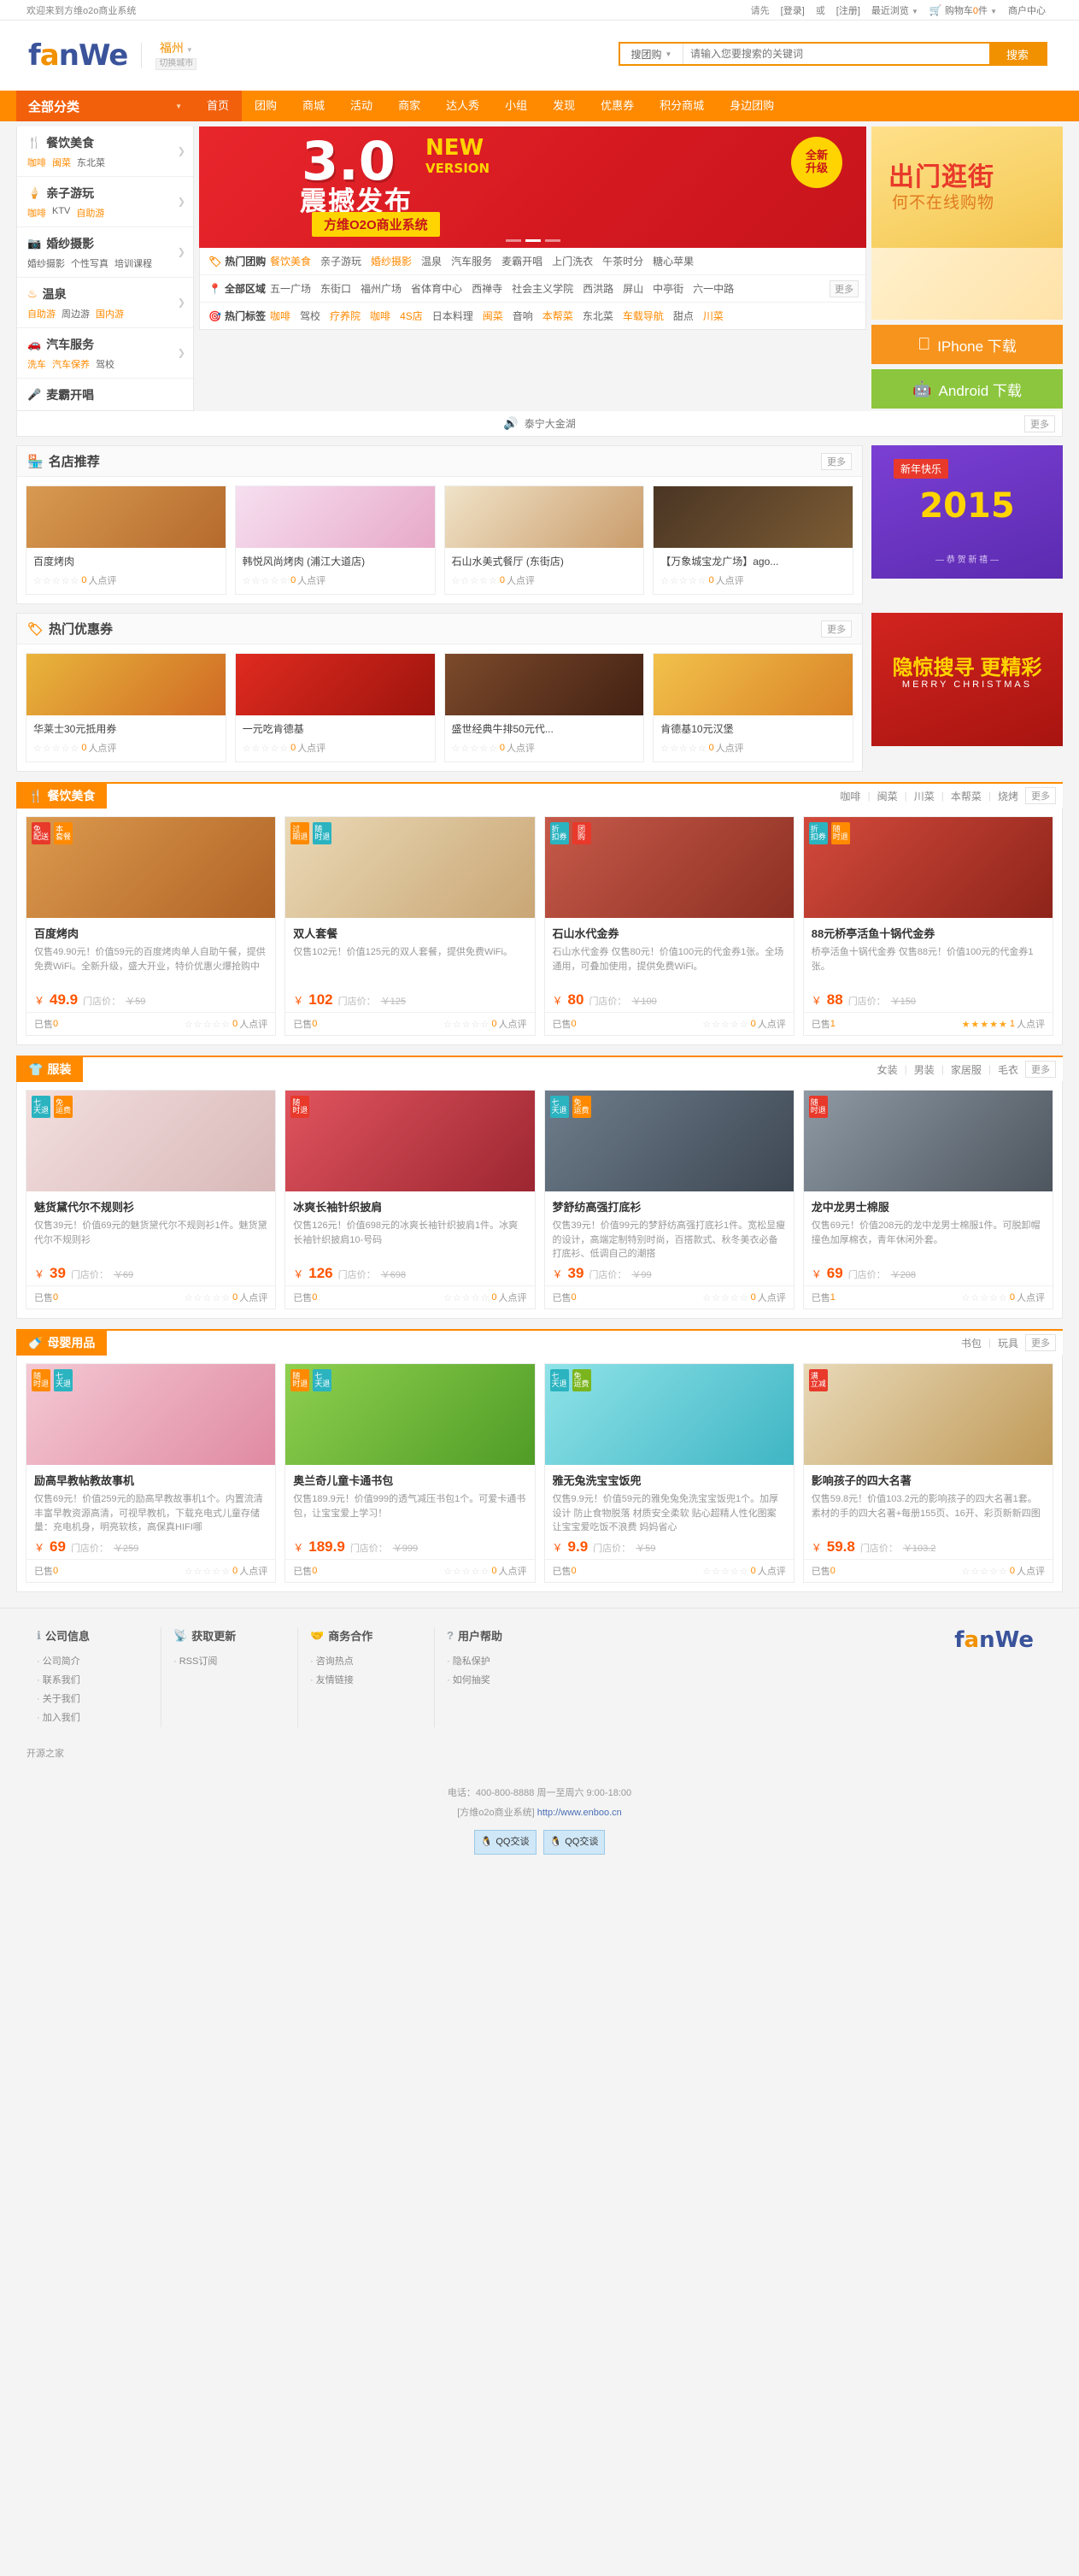 The width and height of the screenshot is (1079, 2576). Describe the element at coordinates (967, 389) in the screenshot. I see `android-download-button: 🤖 Android 下载` at that location.